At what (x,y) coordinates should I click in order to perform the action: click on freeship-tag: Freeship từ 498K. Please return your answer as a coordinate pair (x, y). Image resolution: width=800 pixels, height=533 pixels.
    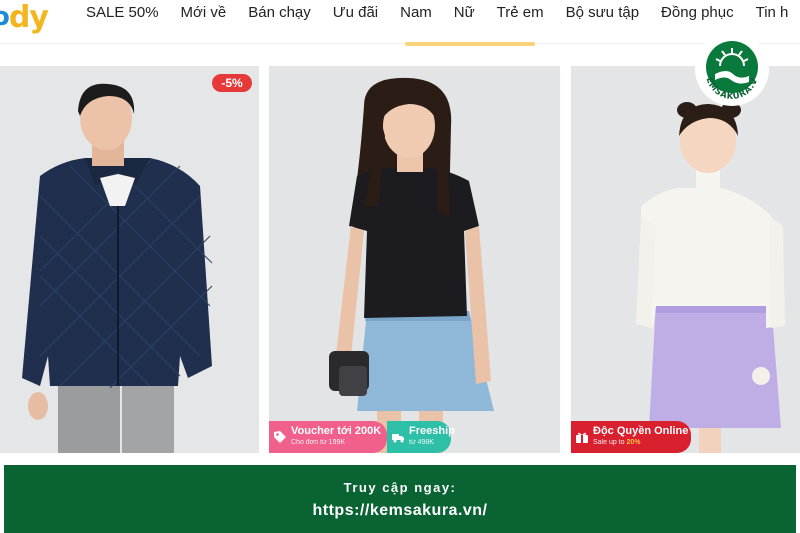
    Looking at the image, I should click on (421, 437).